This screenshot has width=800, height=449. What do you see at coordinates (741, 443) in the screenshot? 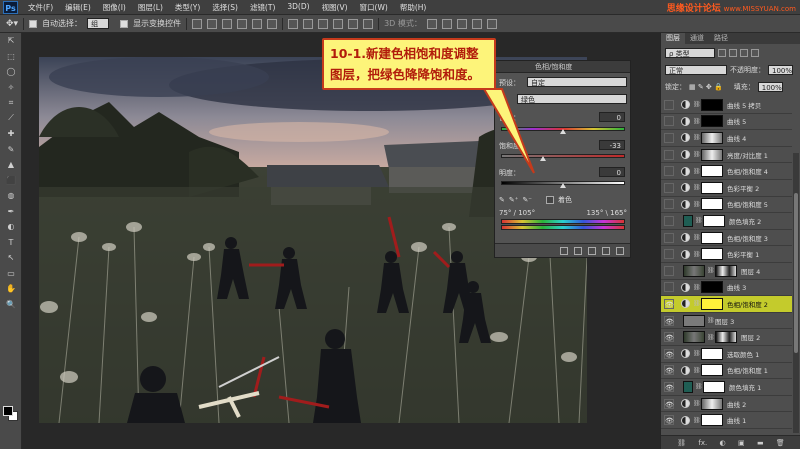
I see `layers-footer-icon: ▣` at bounding box center [741, 443].